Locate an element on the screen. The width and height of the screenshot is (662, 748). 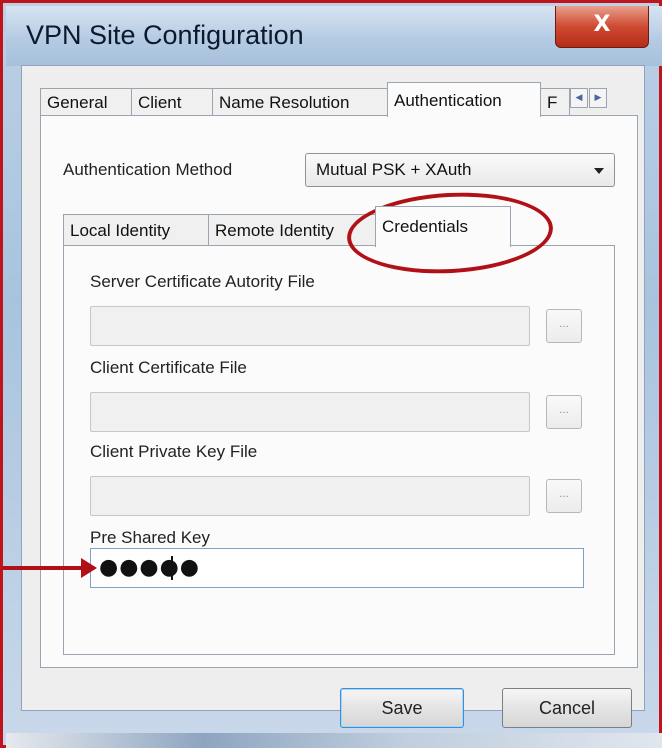
tab-scroll-left-icon: ◀ is located at coordinates (579, 98).